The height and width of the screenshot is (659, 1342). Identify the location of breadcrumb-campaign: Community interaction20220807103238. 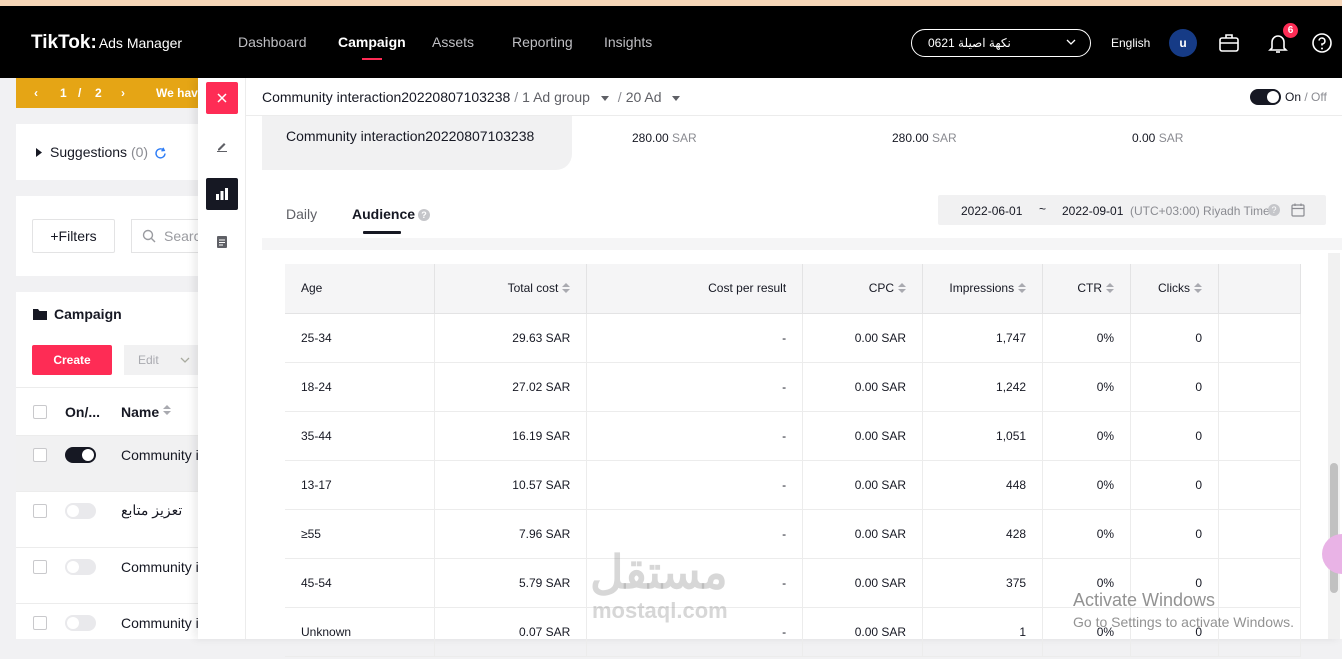
(386, 97).